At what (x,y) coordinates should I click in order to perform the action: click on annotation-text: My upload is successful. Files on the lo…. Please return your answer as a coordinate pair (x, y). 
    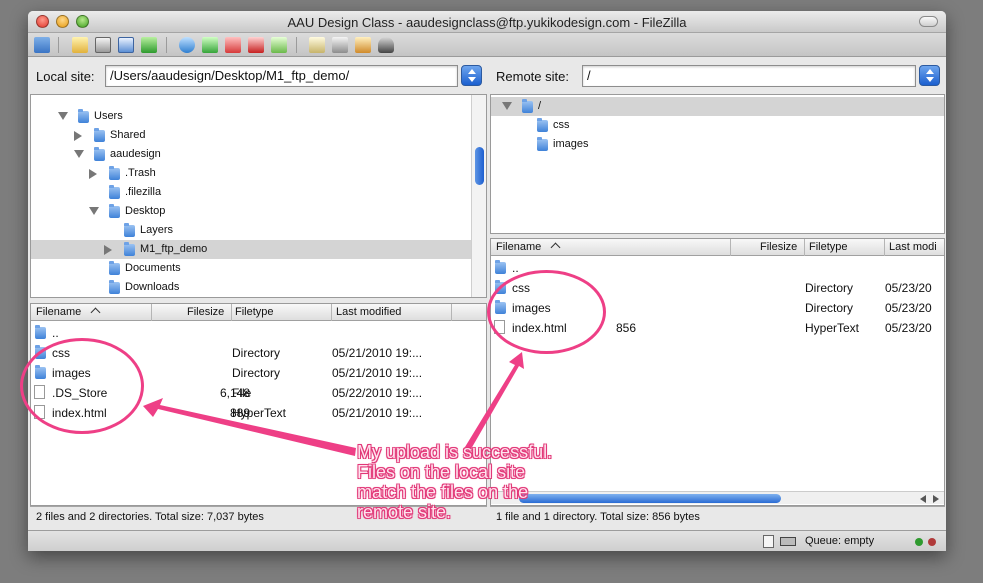
    Looking at the image, I should click on (455, 482).